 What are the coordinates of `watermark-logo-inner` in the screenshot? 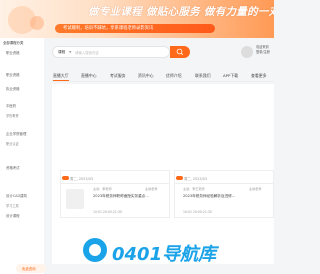 It's located at (95, 250).